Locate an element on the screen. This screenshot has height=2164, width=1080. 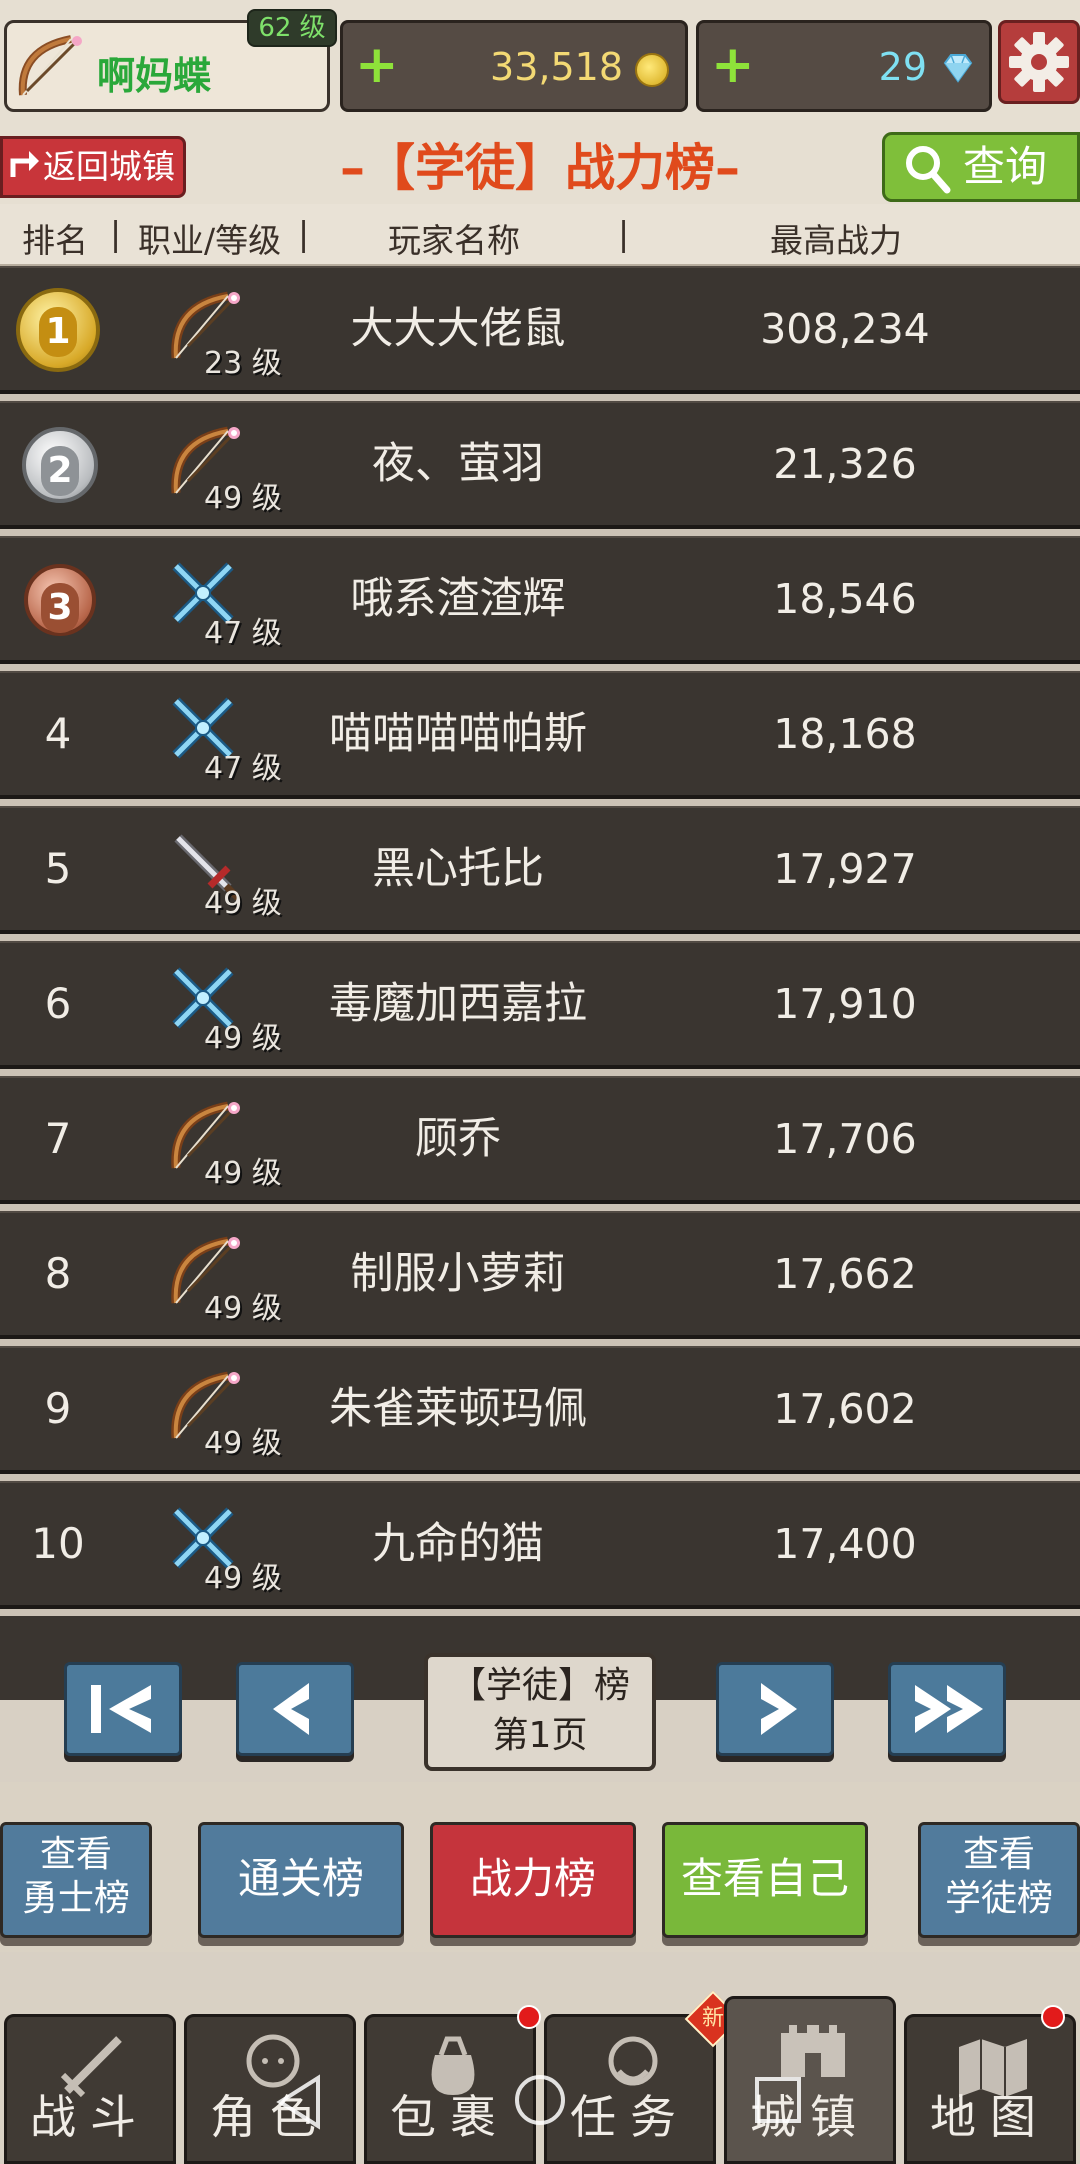
prev-page-button is located at coordinates (295, 1709).